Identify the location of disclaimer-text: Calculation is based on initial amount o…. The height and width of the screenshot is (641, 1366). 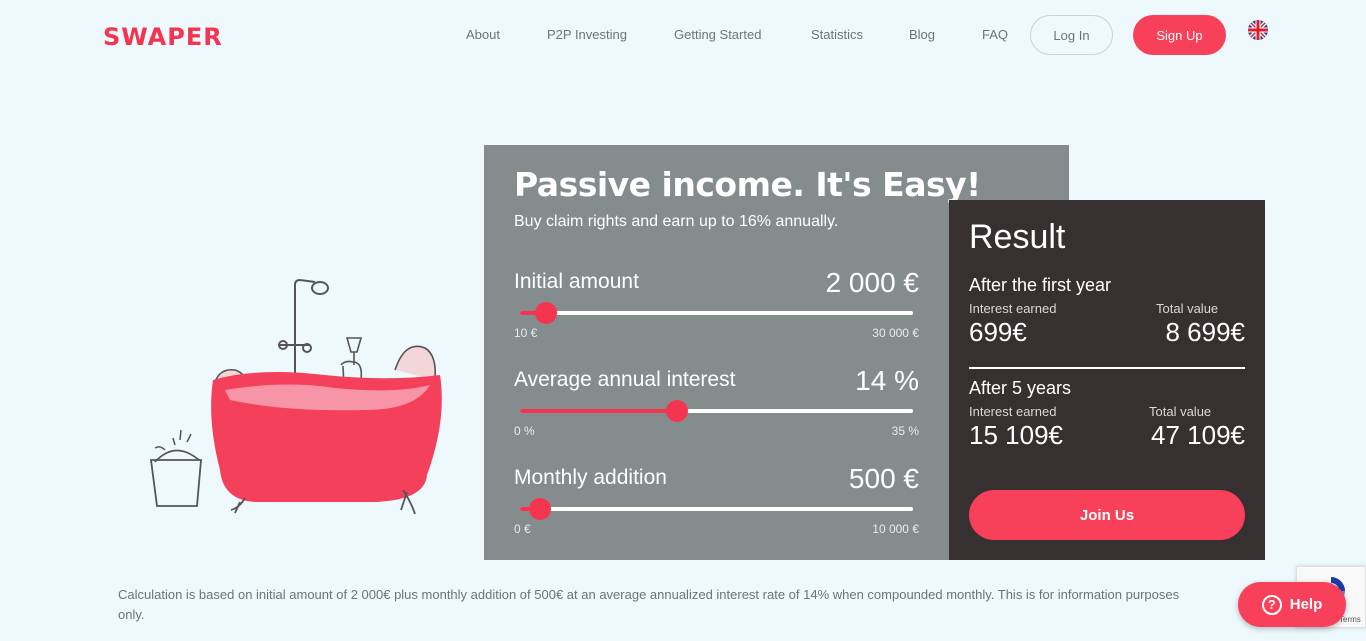
(649, 604).